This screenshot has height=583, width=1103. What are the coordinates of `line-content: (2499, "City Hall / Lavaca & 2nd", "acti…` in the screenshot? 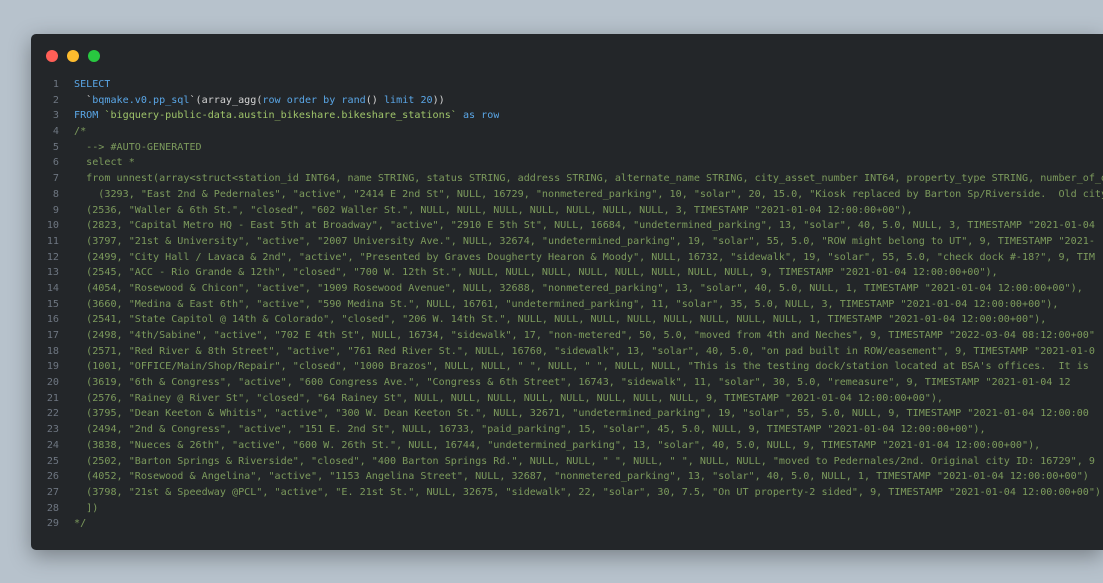 It's located at (577, 258).